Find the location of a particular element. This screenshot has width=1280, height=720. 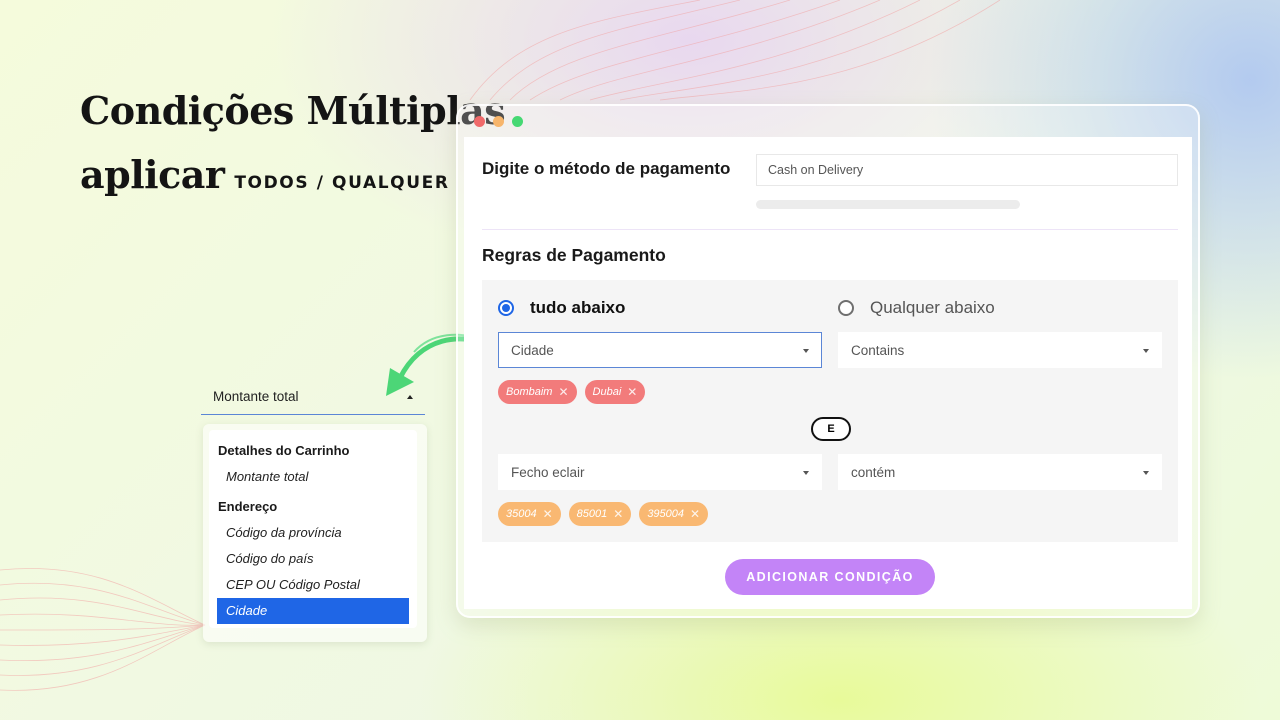

chip-label: Bombaim is located at coordinates (529, 392).